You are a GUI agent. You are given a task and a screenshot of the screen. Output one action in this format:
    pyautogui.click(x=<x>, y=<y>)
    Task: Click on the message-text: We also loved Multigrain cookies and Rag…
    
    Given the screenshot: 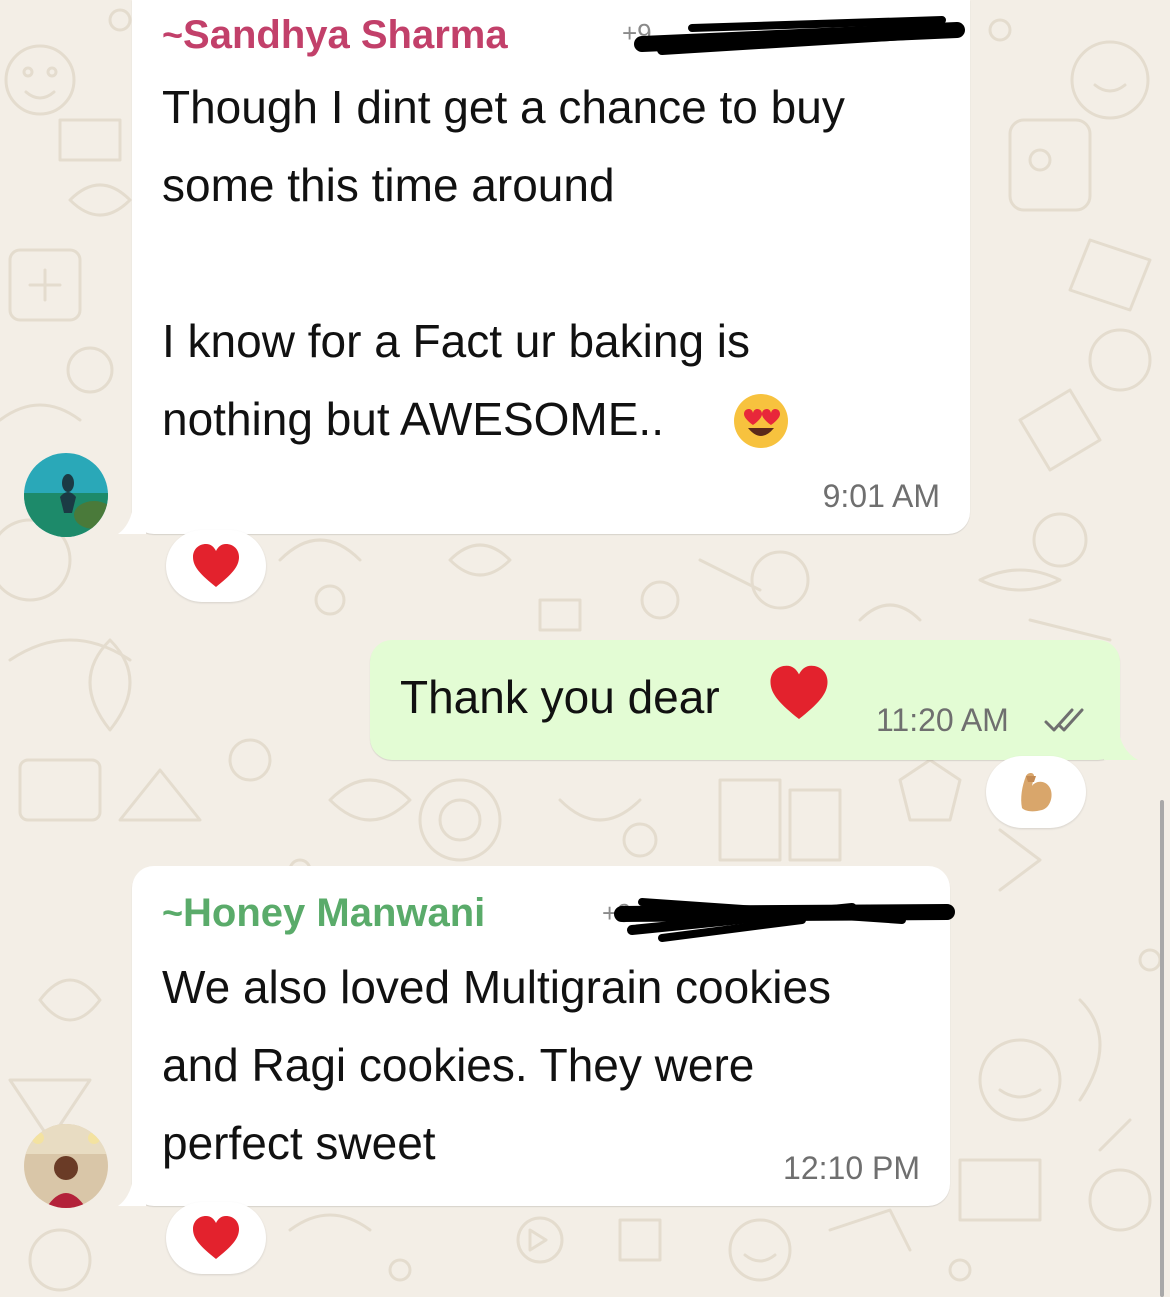 What is the action you would take?
    pyautogui.click(x=497, y=1065)
    